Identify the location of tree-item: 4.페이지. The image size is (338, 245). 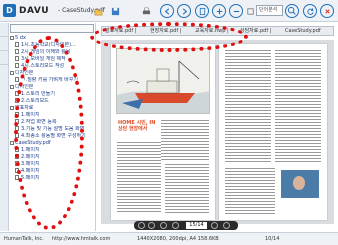
(52, 171).